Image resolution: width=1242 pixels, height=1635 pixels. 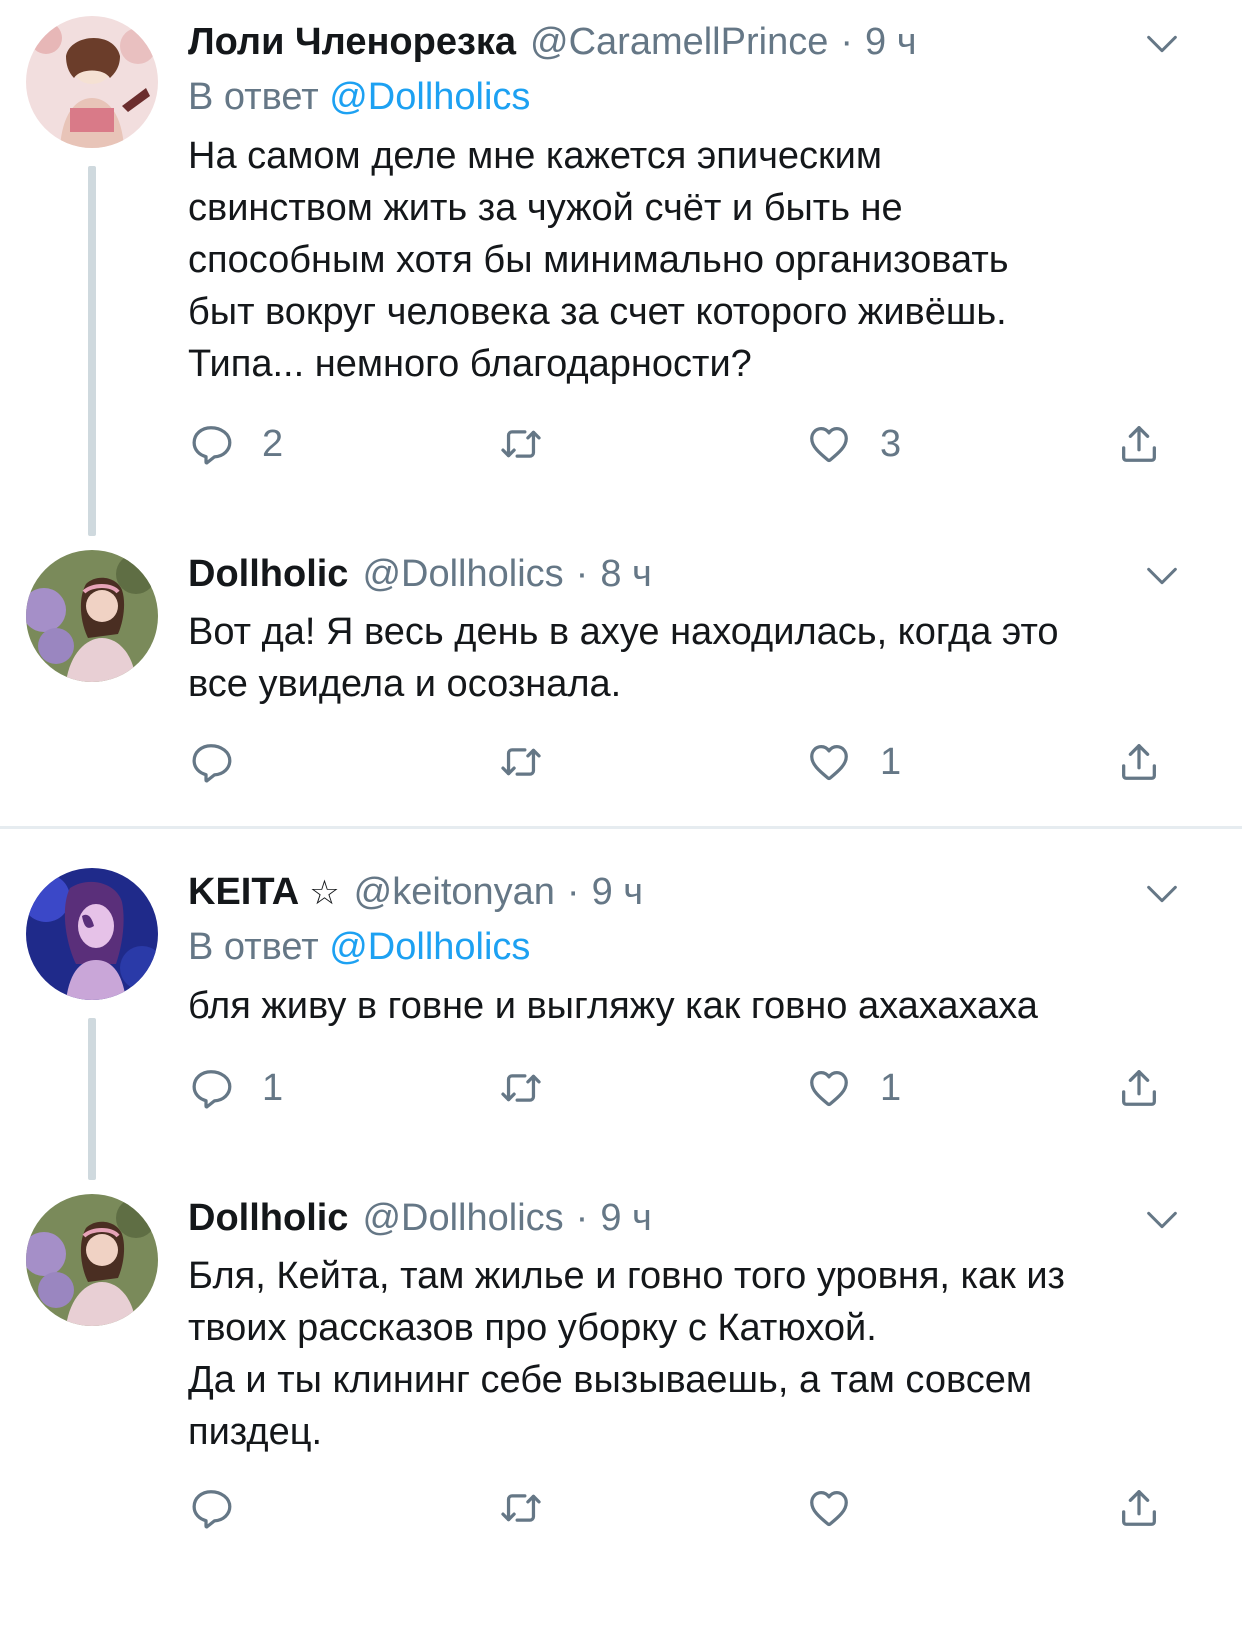 I want to click on thread-divider, so click(x=621, y=827).